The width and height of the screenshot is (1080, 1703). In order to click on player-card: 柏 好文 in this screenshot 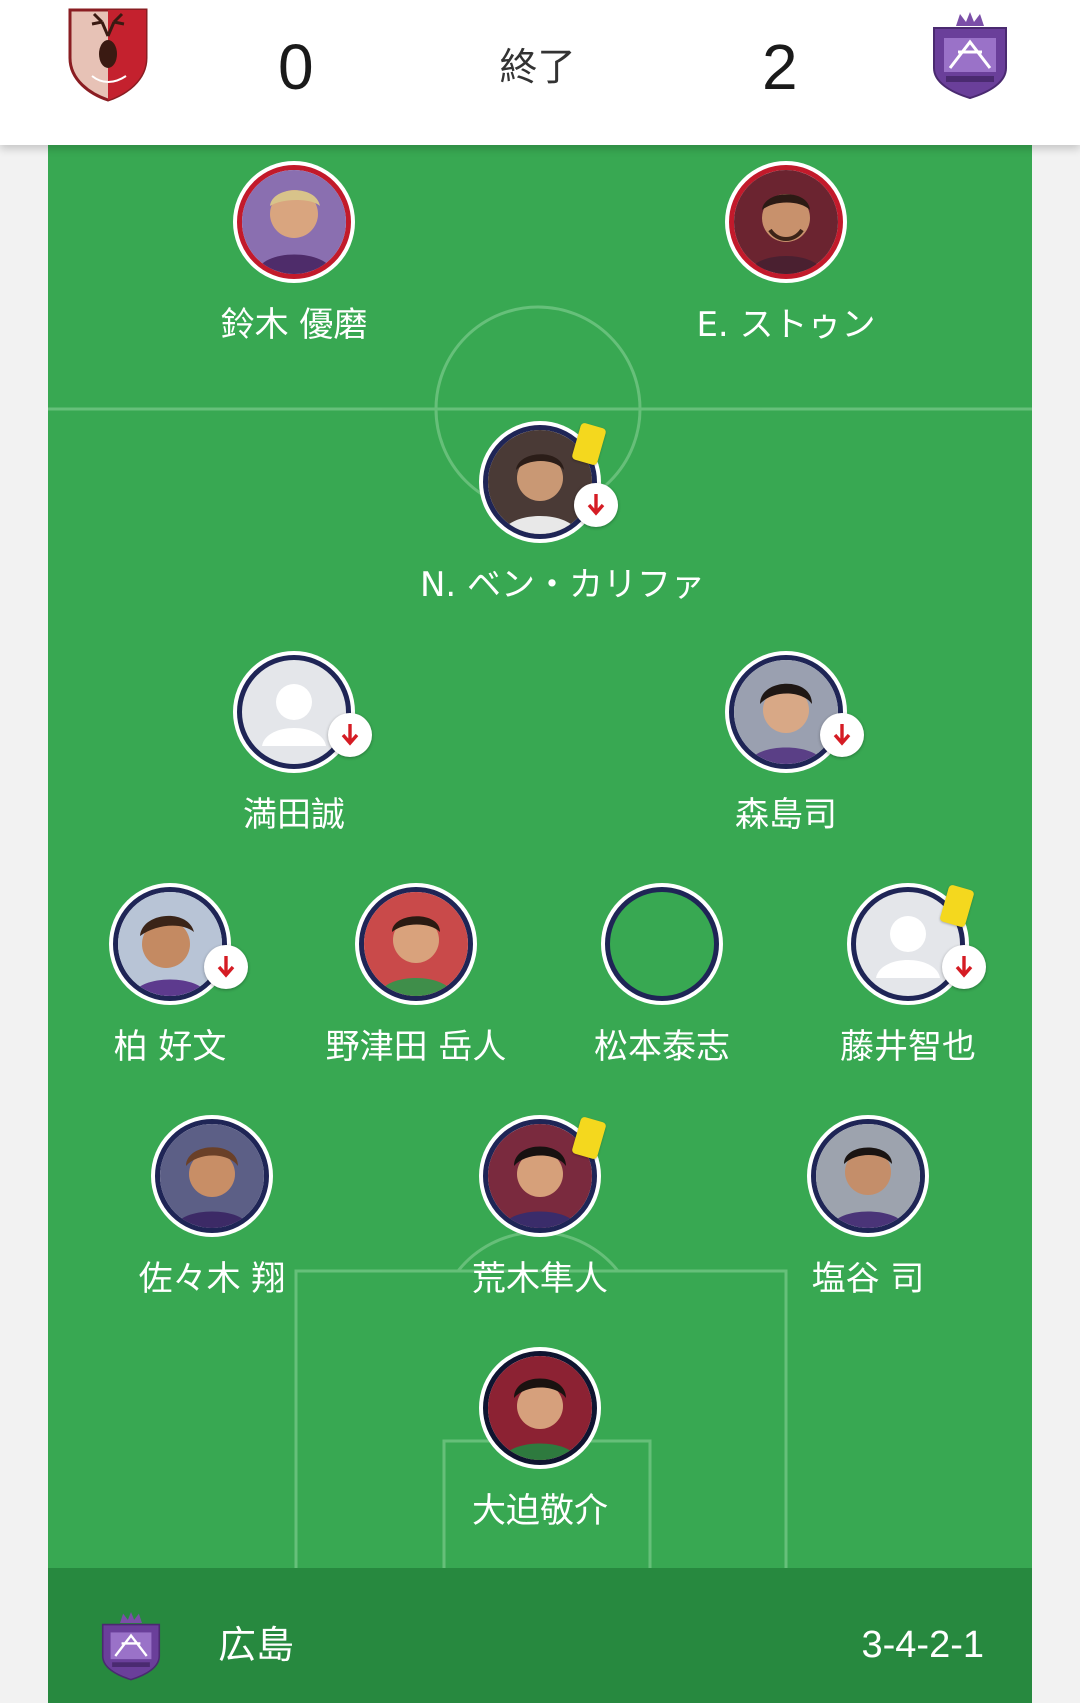, I will do `click(170, 993)`.